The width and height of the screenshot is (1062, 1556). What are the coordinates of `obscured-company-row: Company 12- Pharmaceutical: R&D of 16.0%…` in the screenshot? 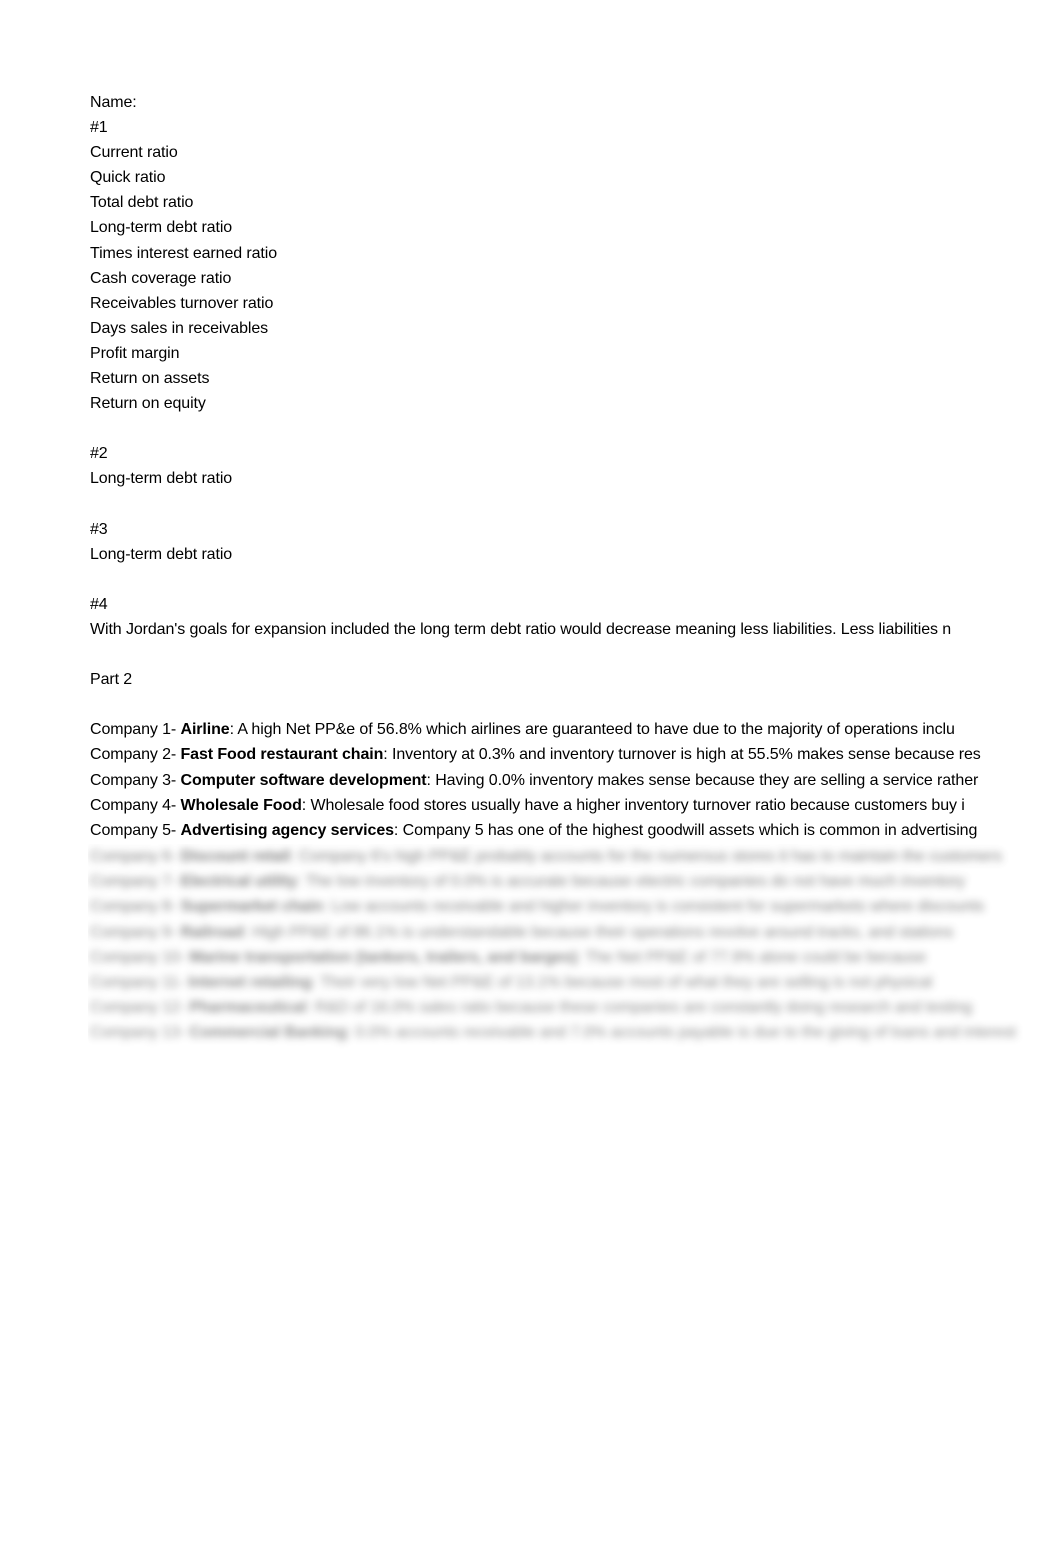 It's located at (568, 1007).